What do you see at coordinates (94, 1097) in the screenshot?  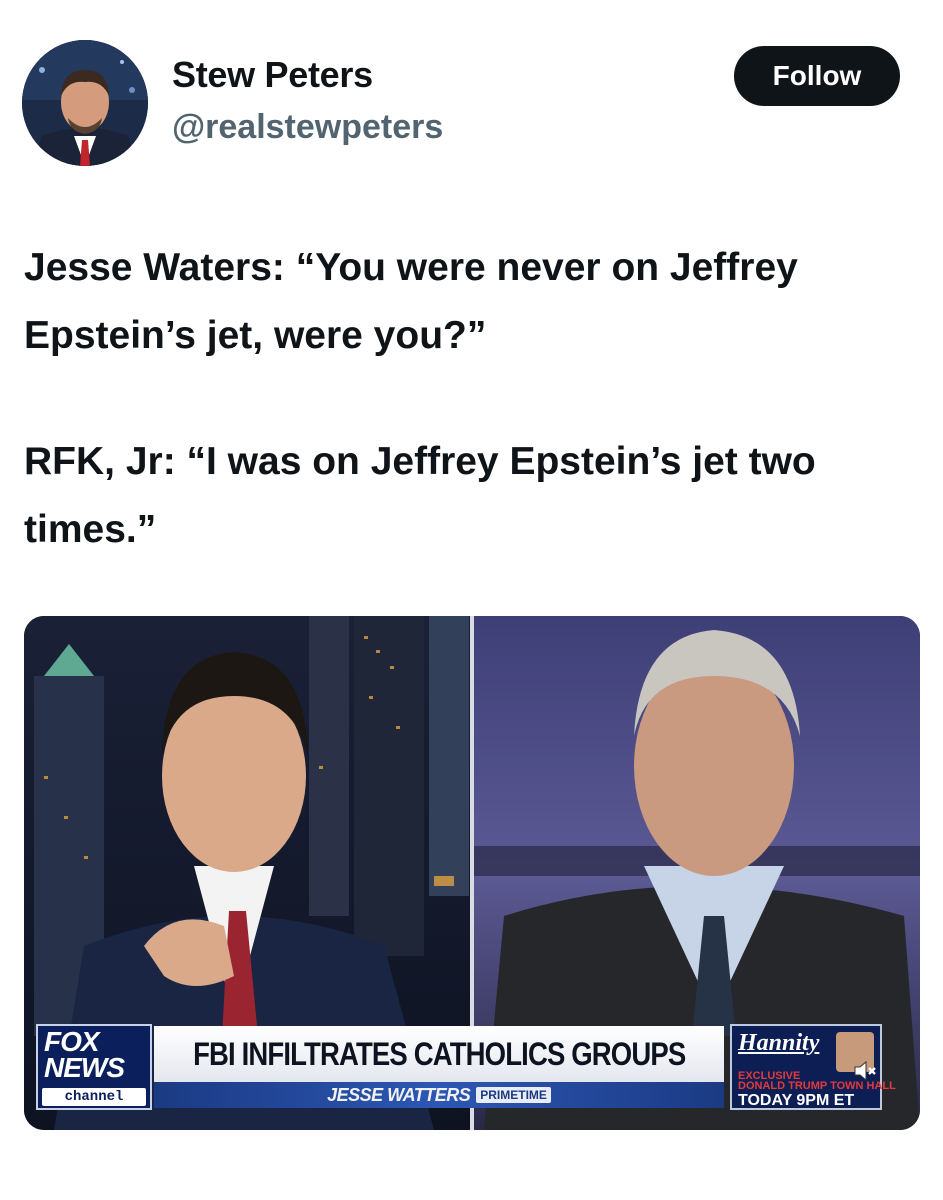 I see `channel-logo-text: channel` at bounding box center [94, 1097].